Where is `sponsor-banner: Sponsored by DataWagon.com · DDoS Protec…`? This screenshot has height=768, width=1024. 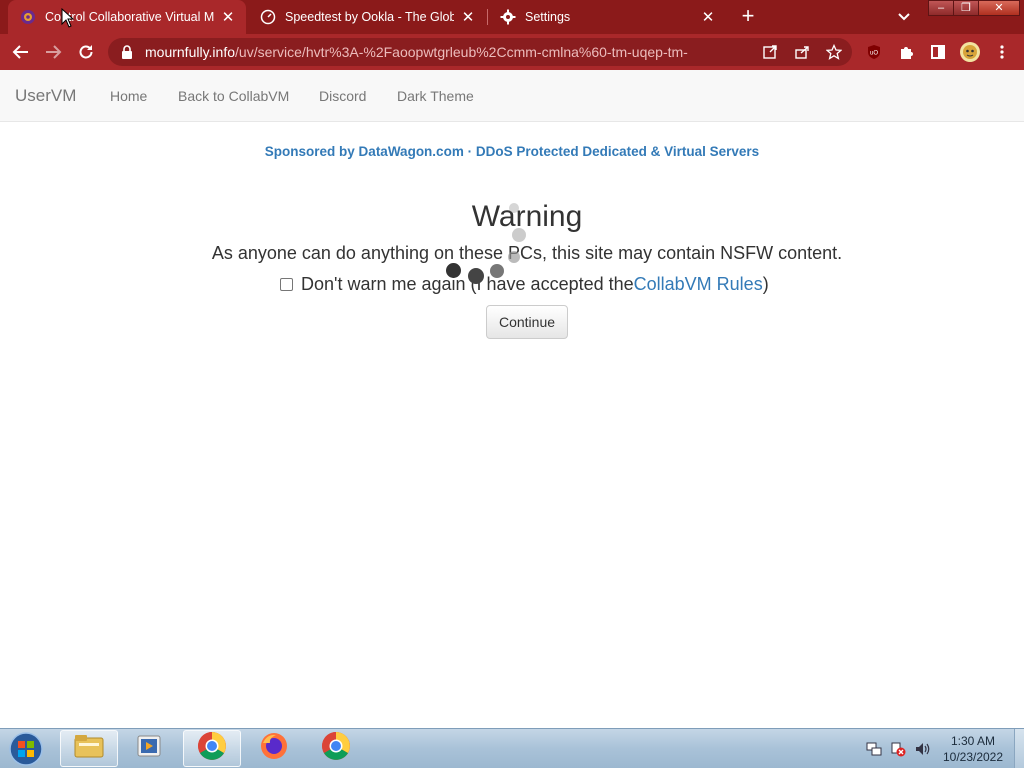 sponsor-banner: Sponsored by DataWagon.com · DDoS Protec… is located at coordinates (512, 151).